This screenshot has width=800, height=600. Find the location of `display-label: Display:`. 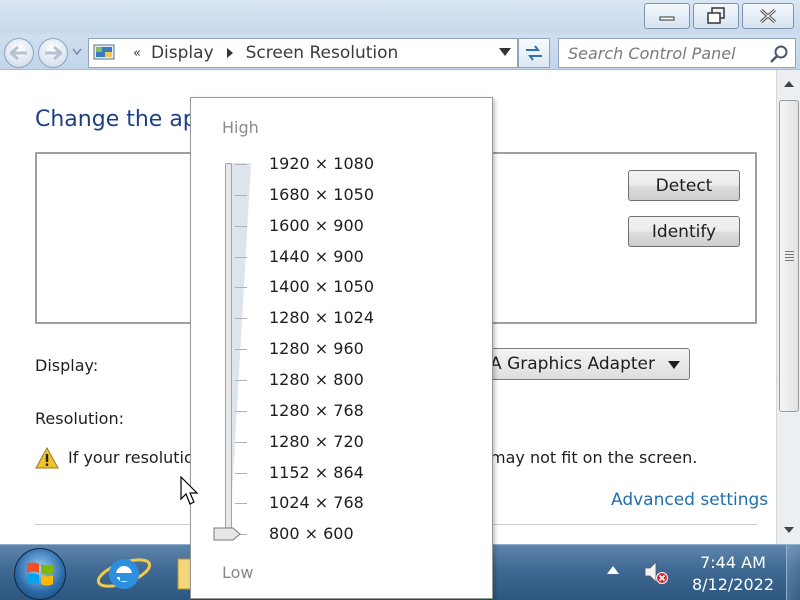

display-label: Display: is located at coordinates (67, 365).